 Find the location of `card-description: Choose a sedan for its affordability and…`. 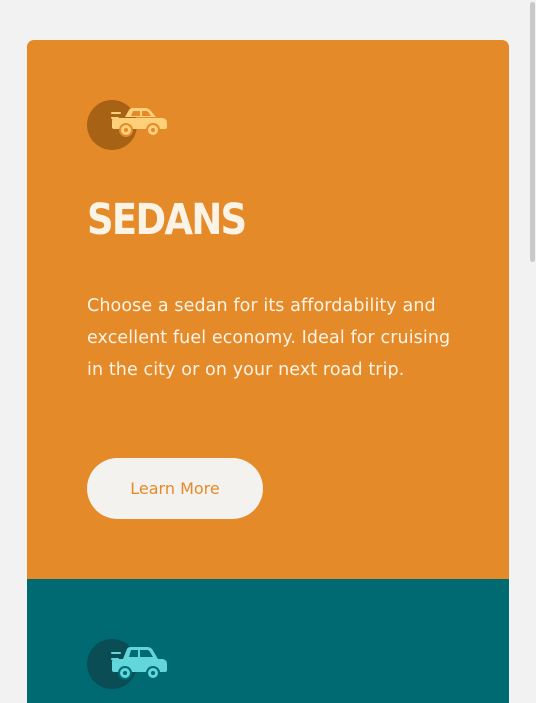

card-description: Choose a sedan for its affordability and… is located at coordinates (269, 338).